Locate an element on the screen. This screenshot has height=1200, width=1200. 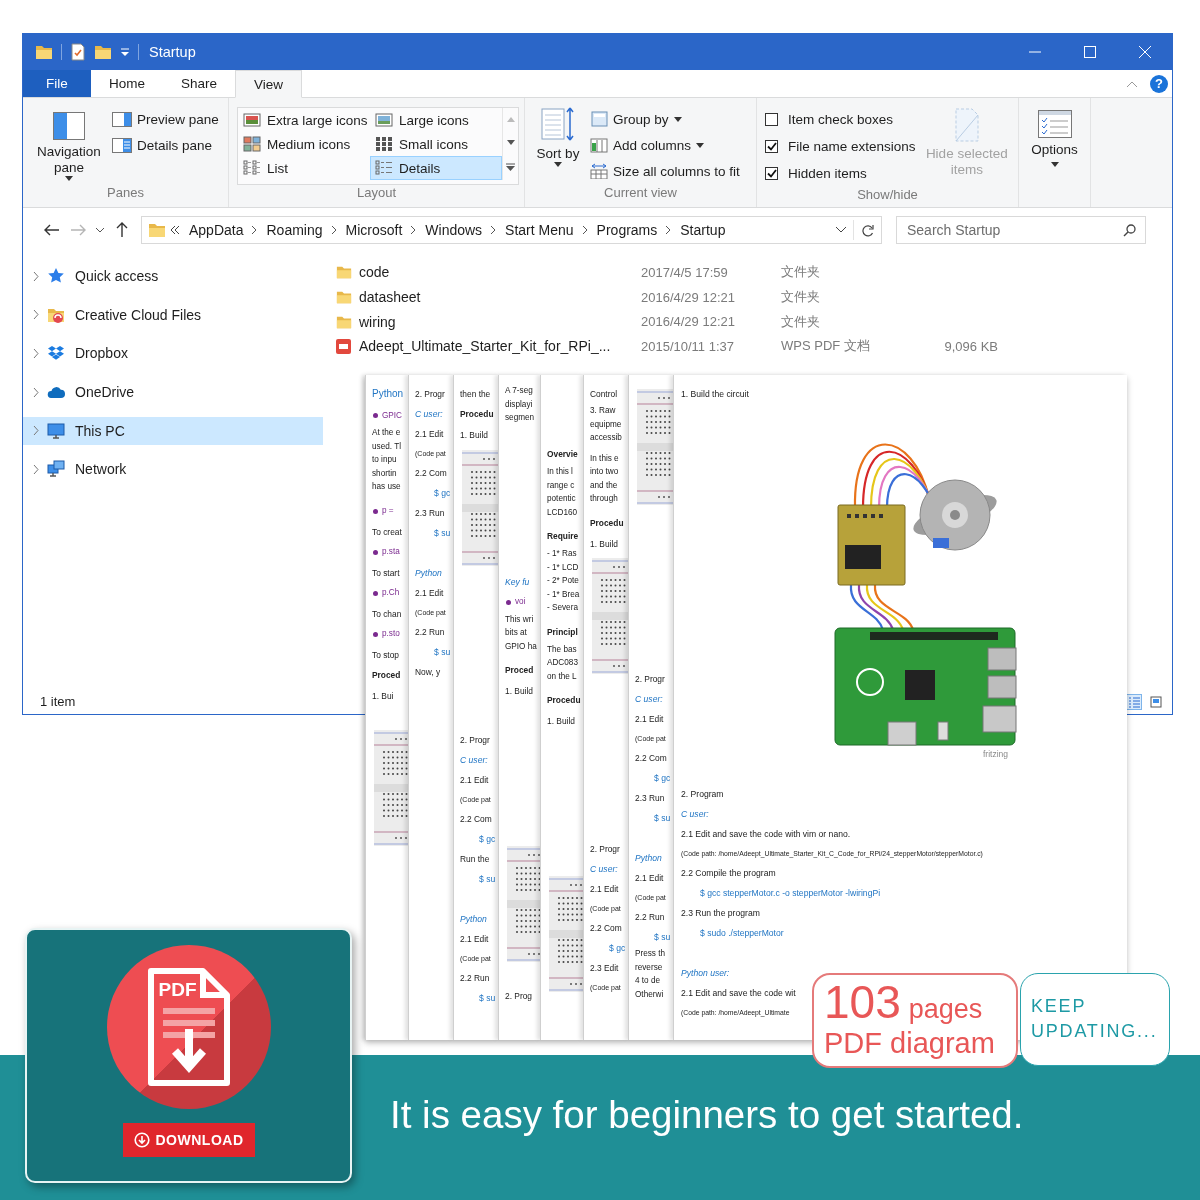
date-modified: 2015/10/11 1:37 is located at coordinates (688, 346).